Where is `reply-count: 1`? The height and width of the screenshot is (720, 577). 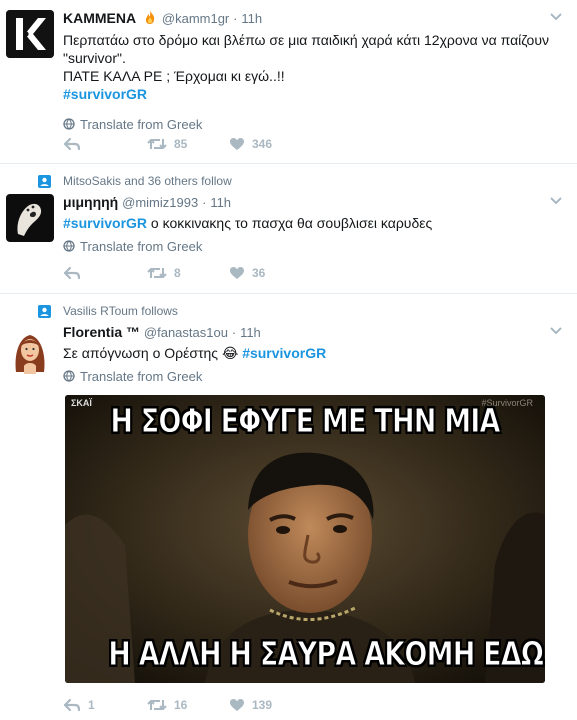 reply-count: 1 is located at coordinates (91, 705).